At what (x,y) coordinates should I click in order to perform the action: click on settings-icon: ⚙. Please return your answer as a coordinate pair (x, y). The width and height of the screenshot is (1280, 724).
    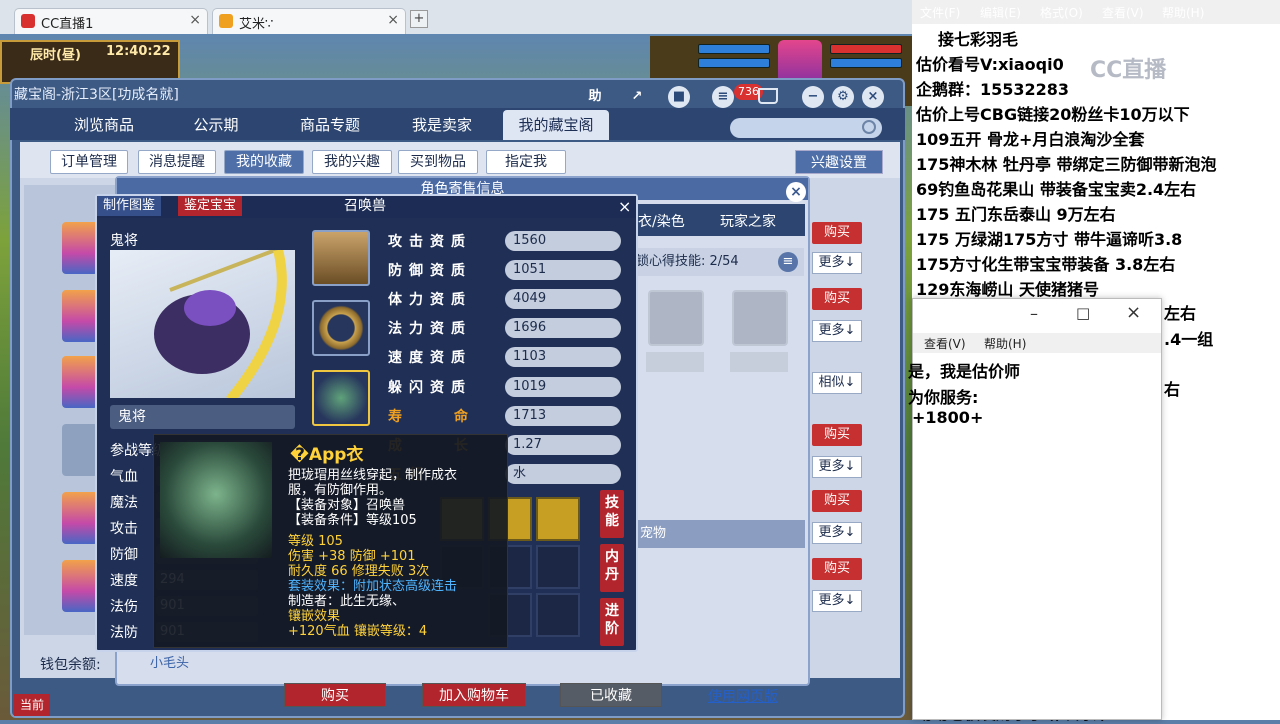
    Looking at the image, I should click on (843, 97).